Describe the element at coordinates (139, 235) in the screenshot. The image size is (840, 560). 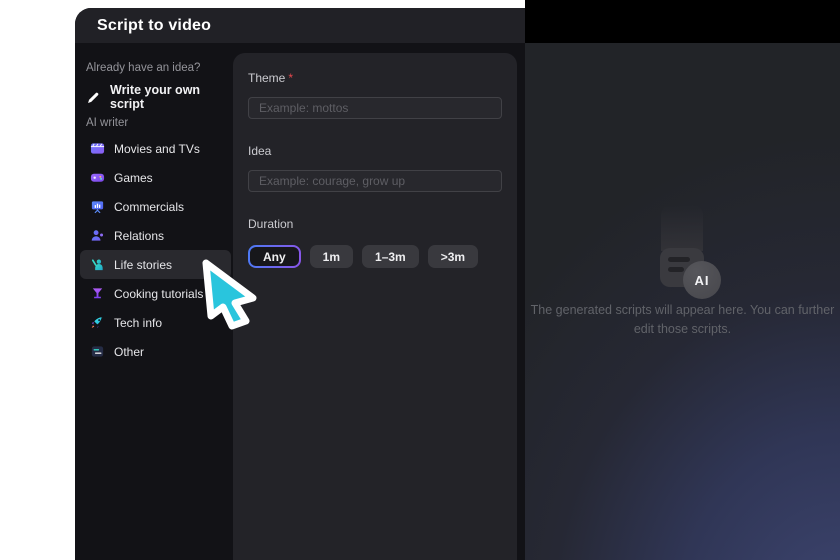
I see `sidebar-item-label: Relations` at that location.